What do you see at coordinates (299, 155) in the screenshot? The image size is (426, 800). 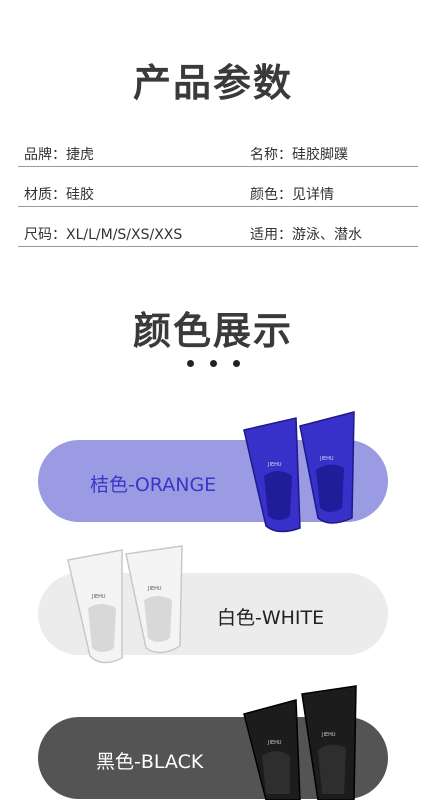 I see `spec-name: 名称：硅胶脚蹼` at bounding box center [299, 155].